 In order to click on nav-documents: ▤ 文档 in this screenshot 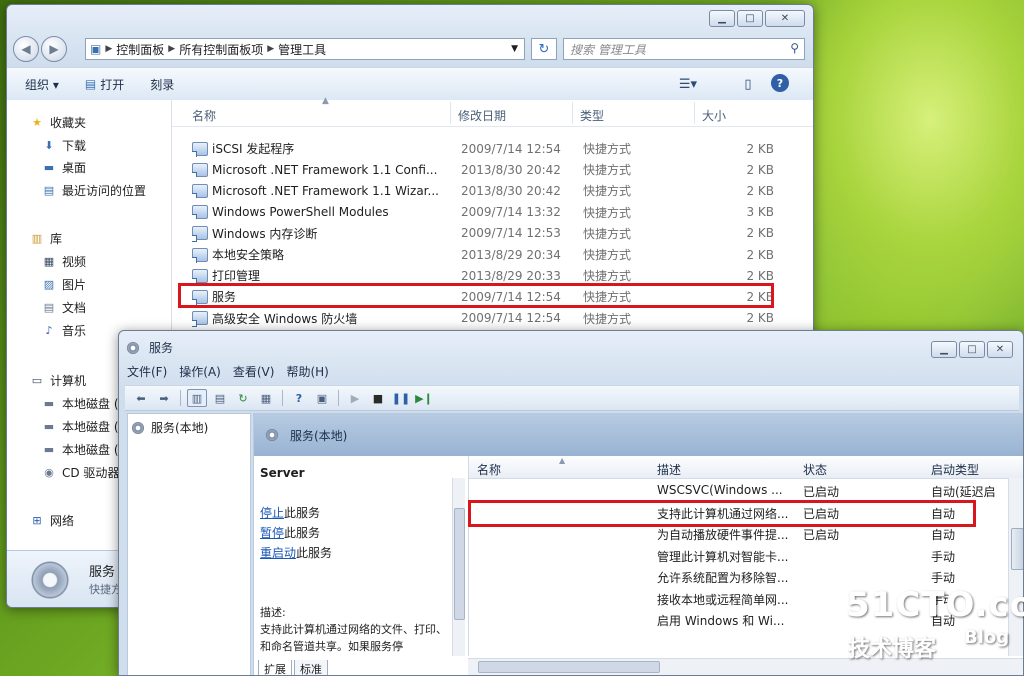, I will do `click(63, 307)`.